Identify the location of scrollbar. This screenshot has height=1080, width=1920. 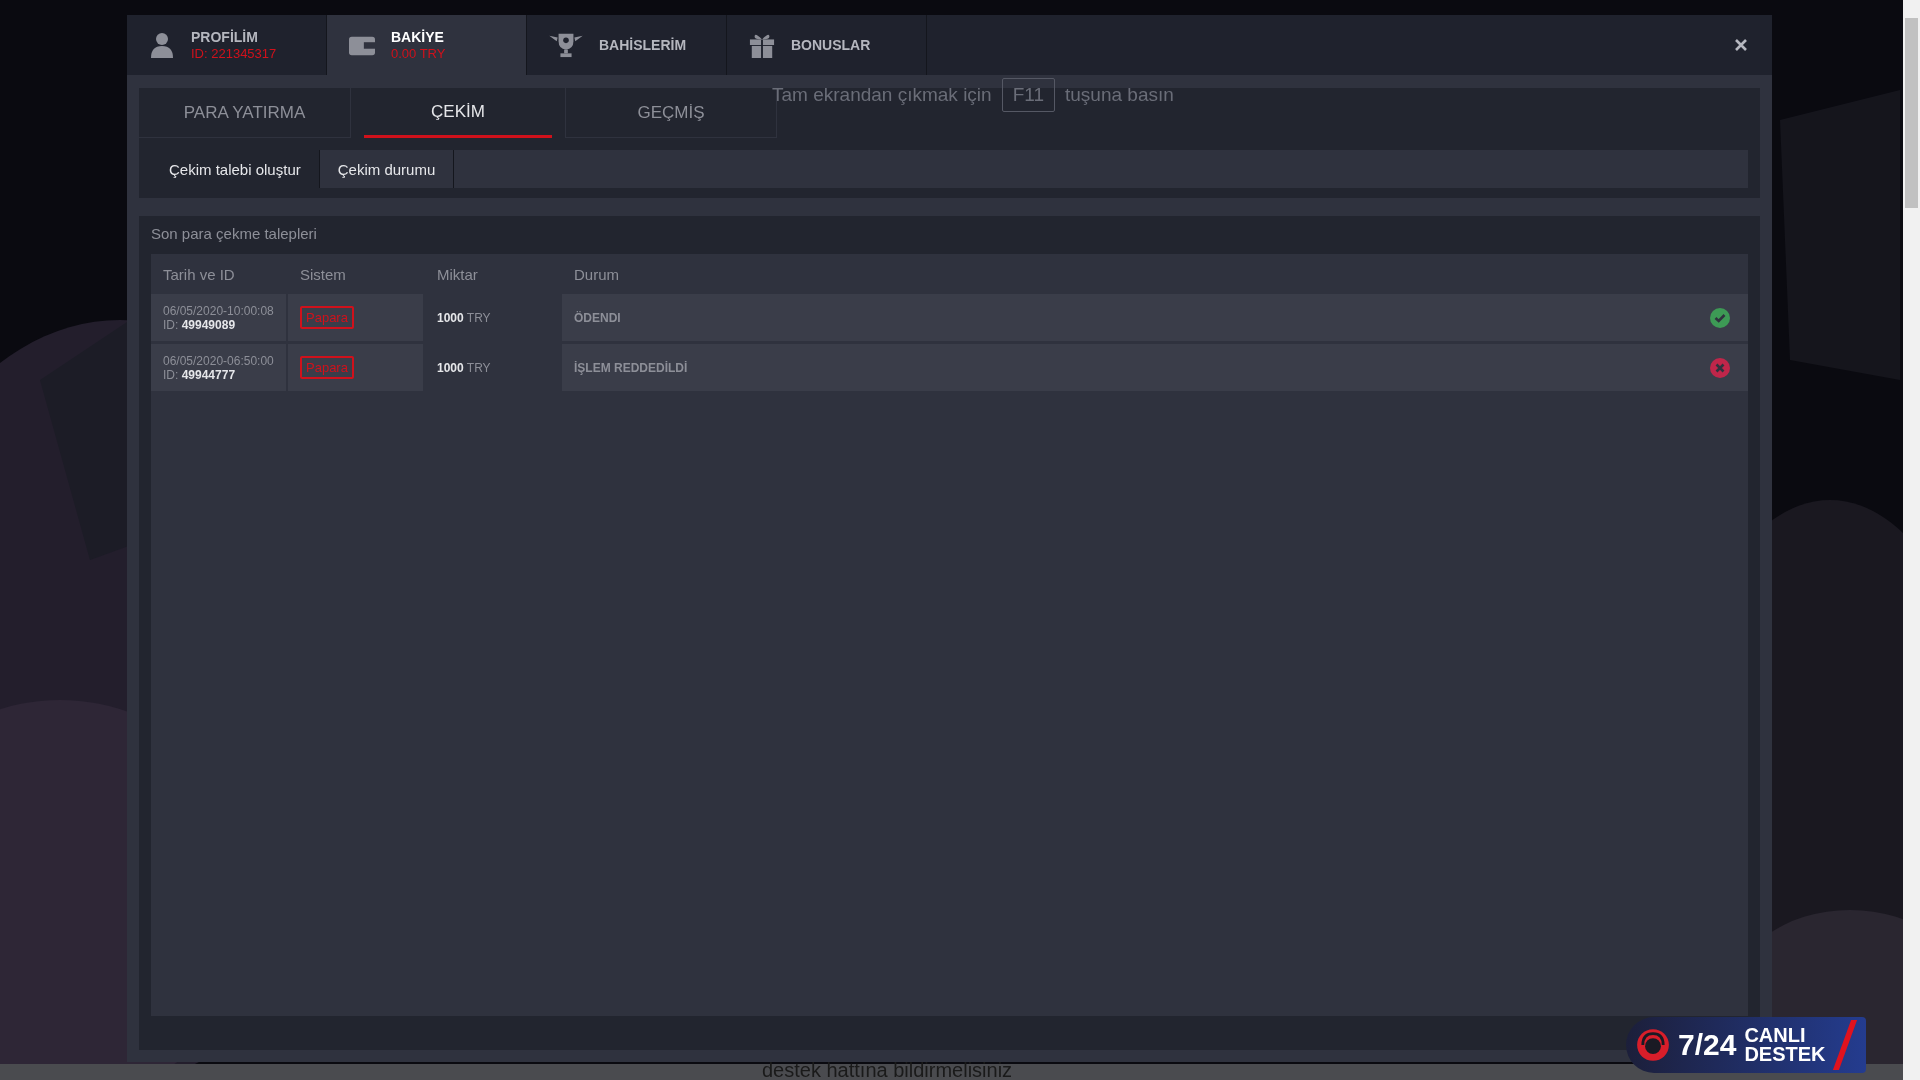
(1911, 540).